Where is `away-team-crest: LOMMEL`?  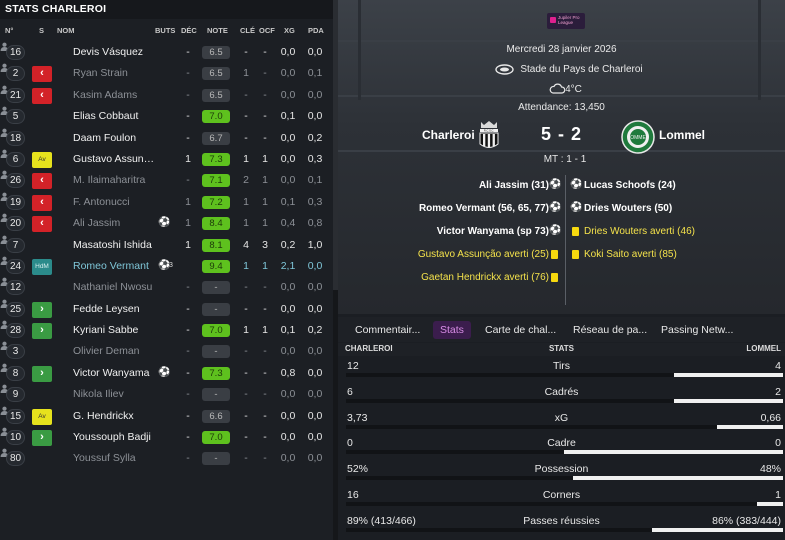 away-team-crest: LOMMEL is located at coordinates (638, 137).